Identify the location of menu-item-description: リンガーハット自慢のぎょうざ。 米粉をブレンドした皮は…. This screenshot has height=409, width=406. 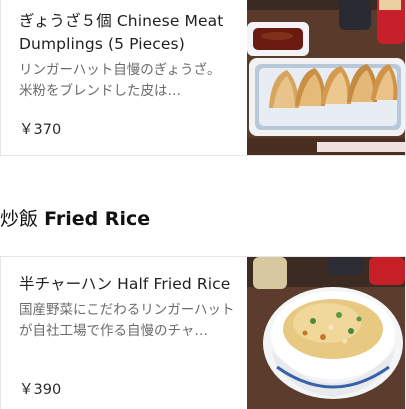
(123, 80).